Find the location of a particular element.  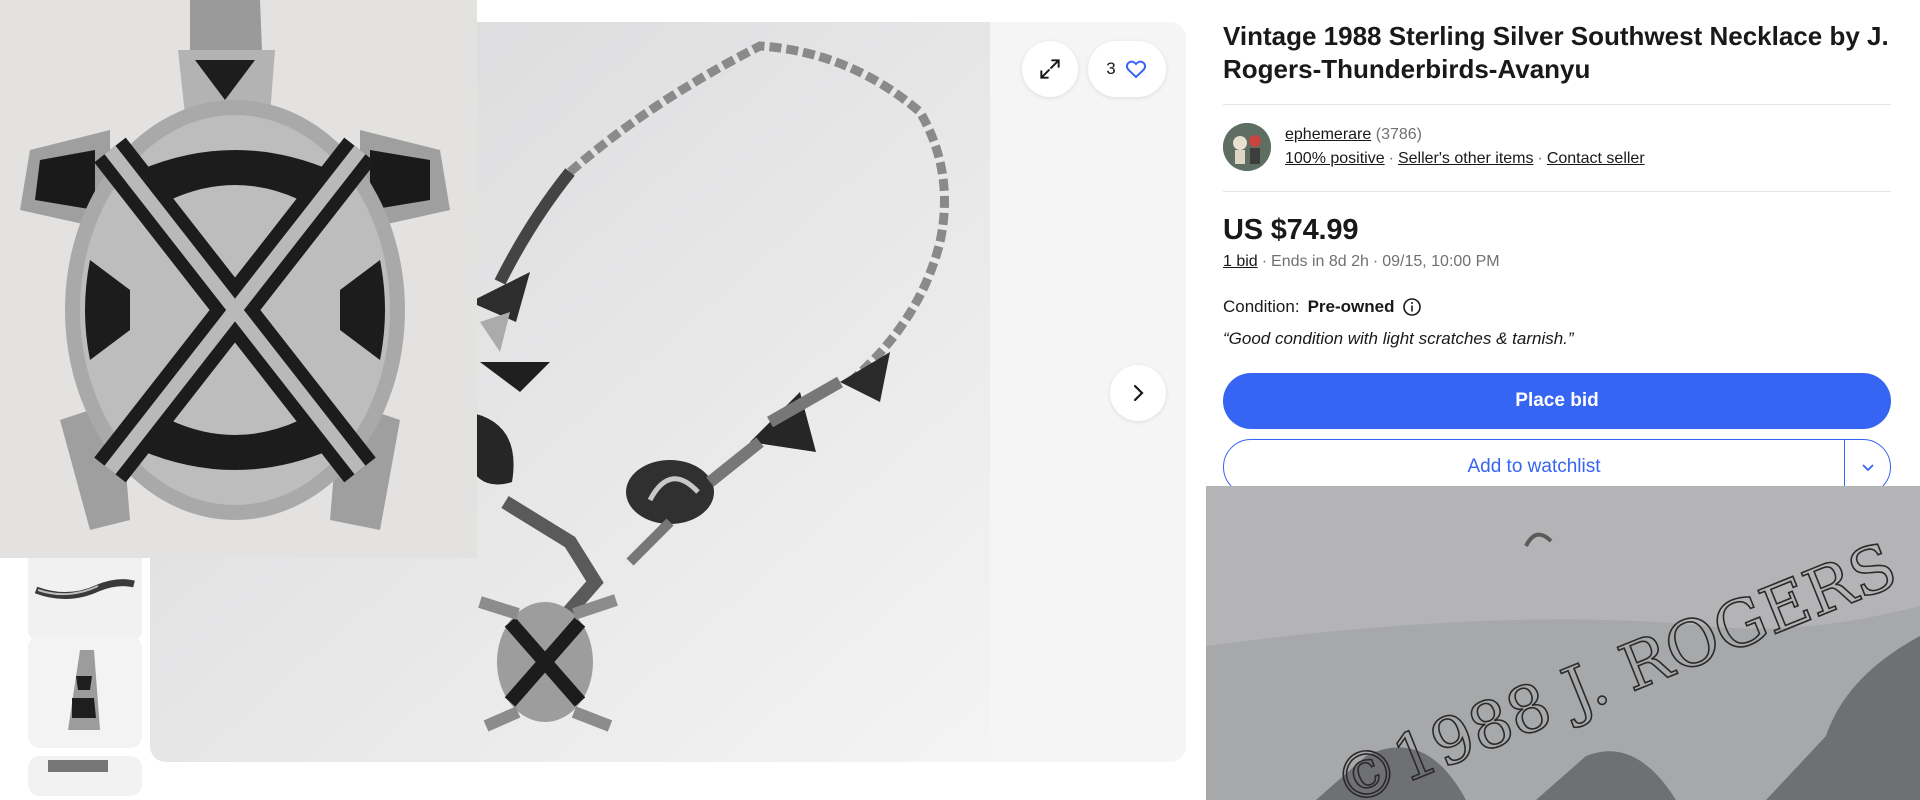

condition-row: Condition: Pre-owned is located at coordinates (1557, 307).